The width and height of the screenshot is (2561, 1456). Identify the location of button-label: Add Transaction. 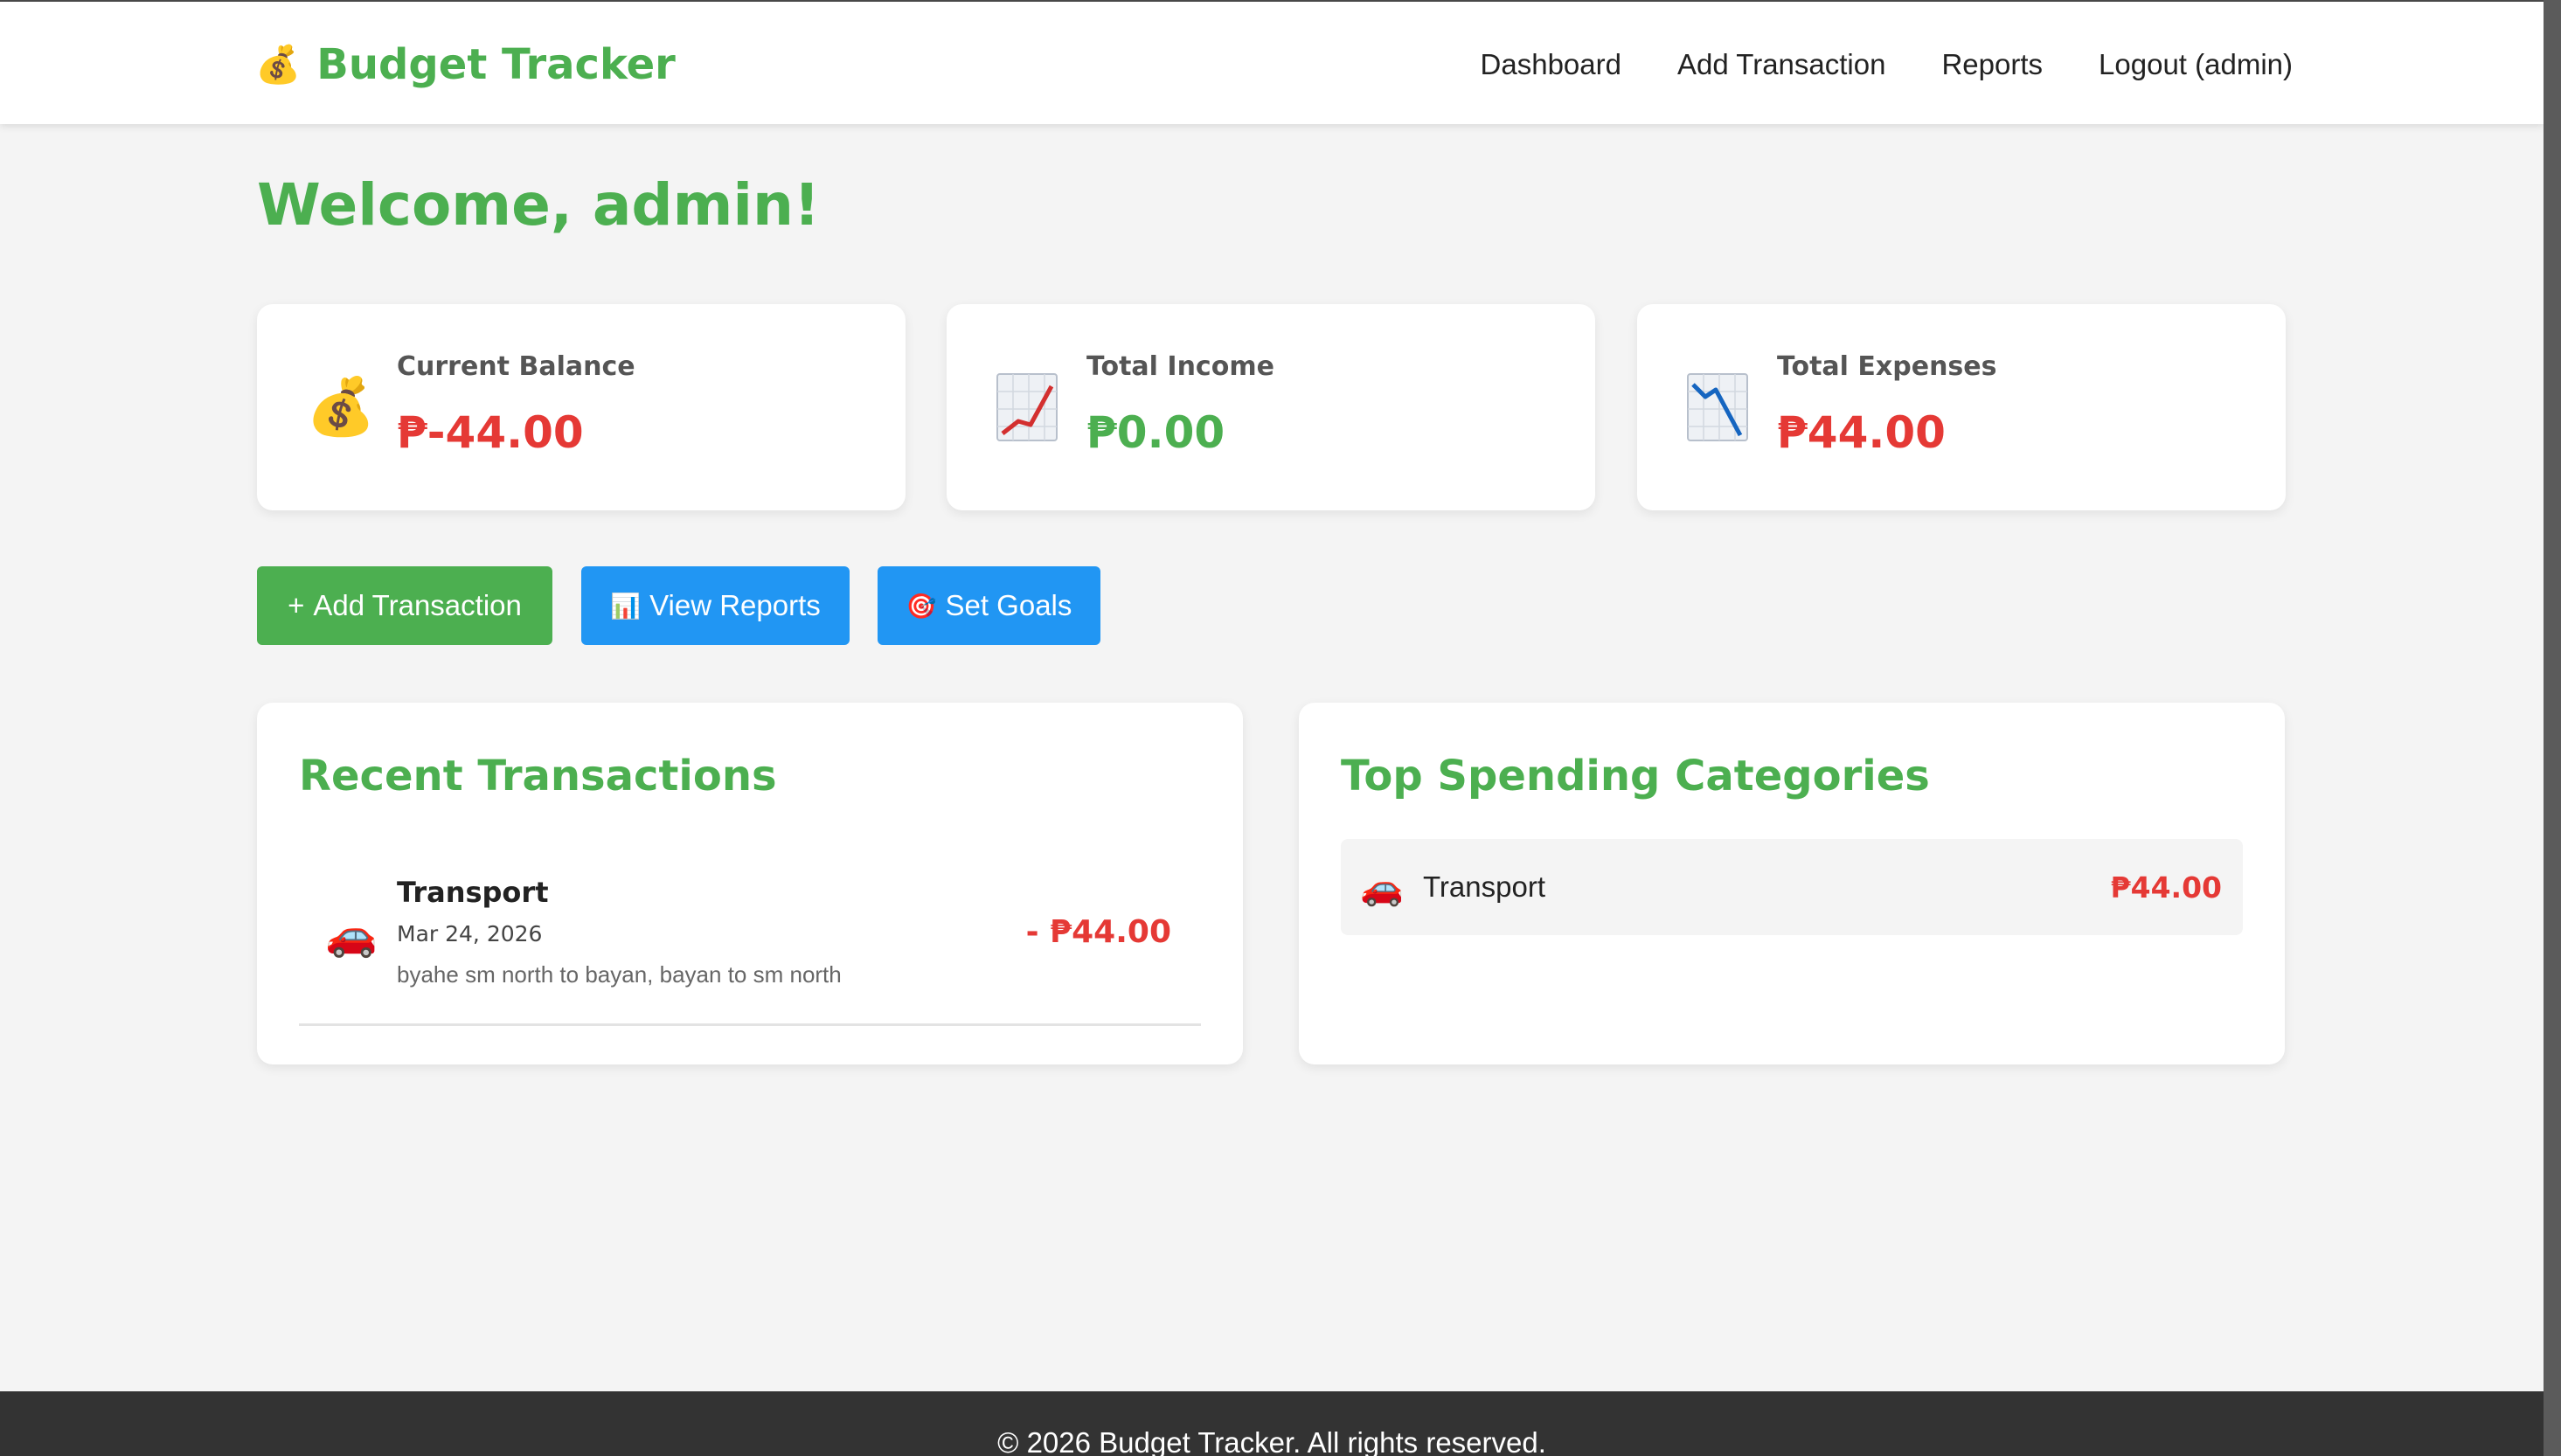
(417, 605).